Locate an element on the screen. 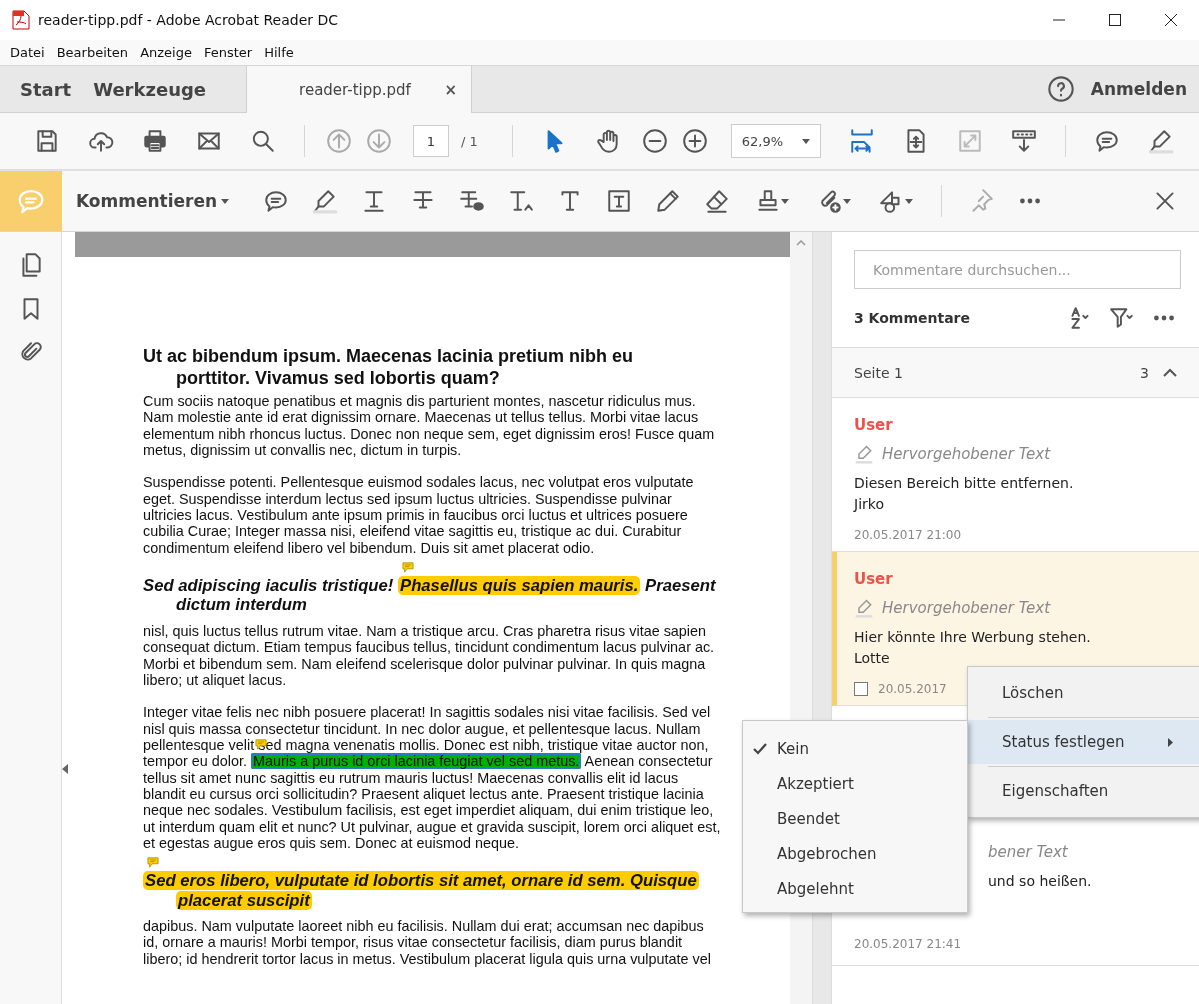 Image resolution: width=1199 pixels, height=1004 pixels. menu-item: Eigenschaften is located at coordinates (1083, 791).